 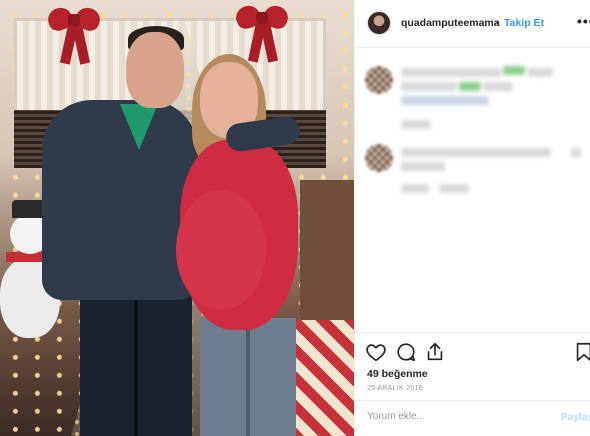 What do you see at coordinates (450, 23) in the screenshot?
I see `username-link: quadamputeemama` at bounding box center [450, 23].